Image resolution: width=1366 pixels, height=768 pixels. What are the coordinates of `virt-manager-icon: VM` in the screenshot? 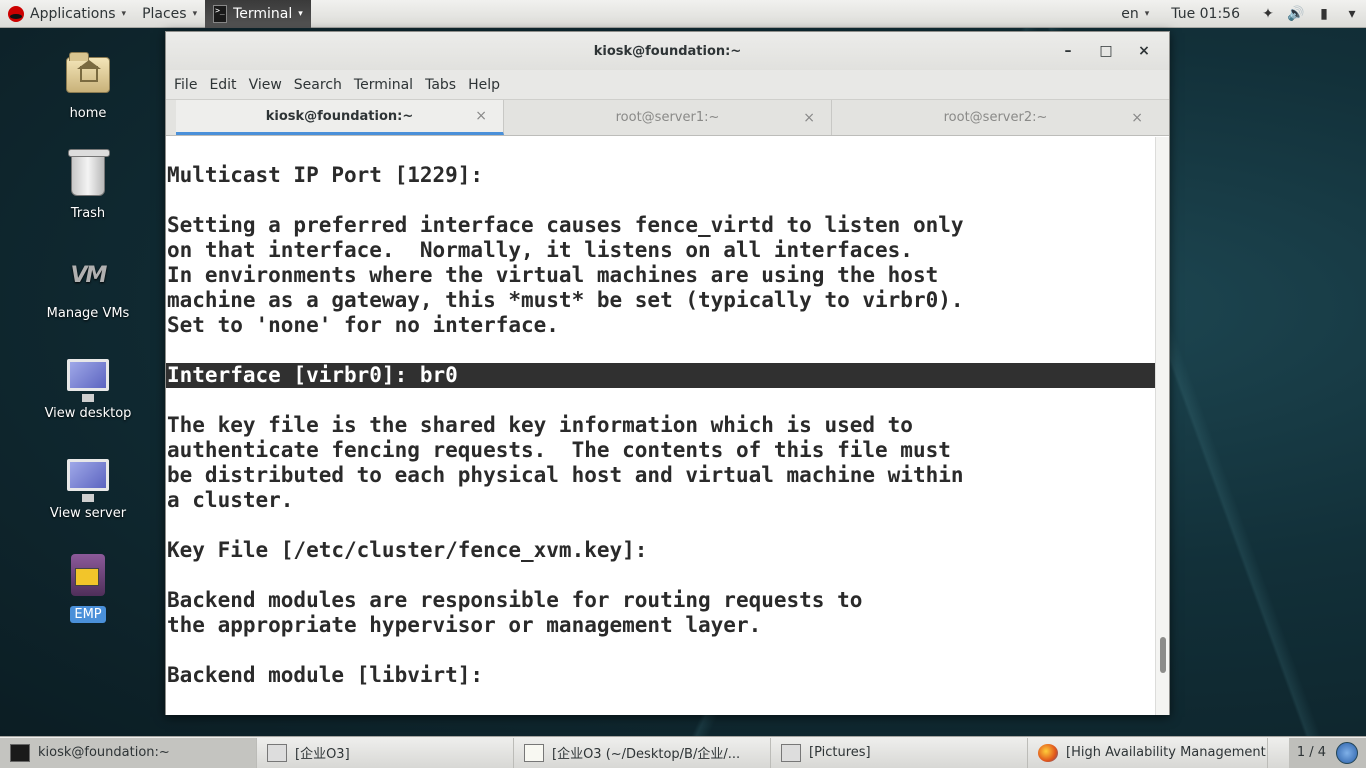 It's located at (88, 275).